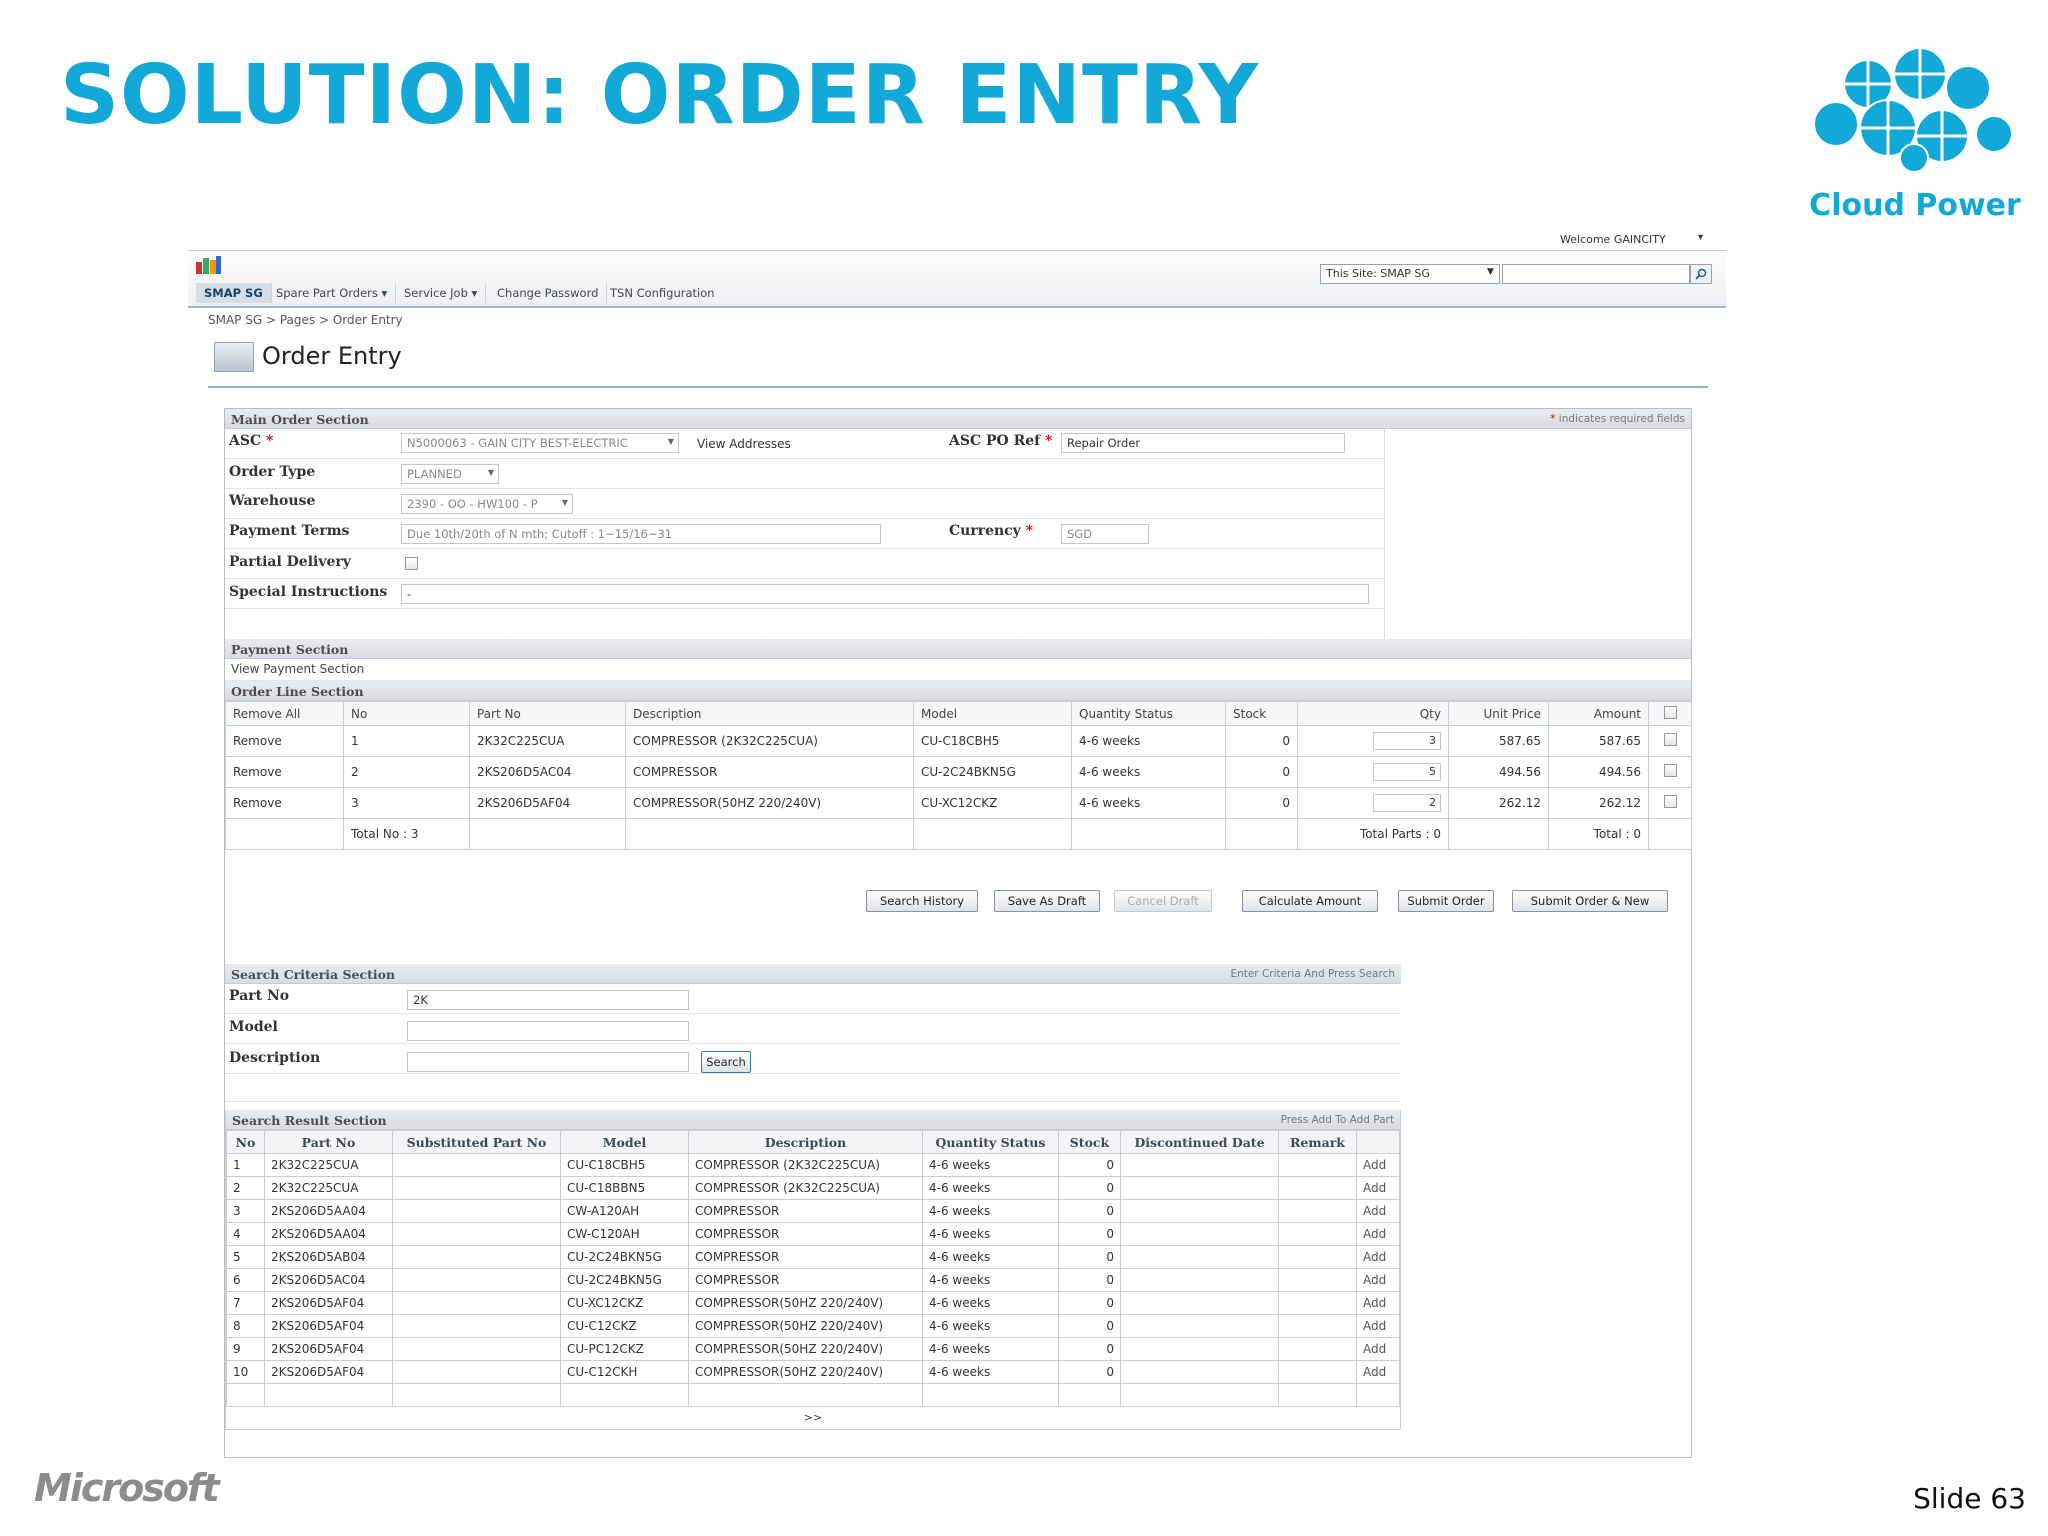 The width and height of the screenshot is (2048, 1536). Describe the element at coordinates (548, 1062) in the screenshot. I see `description-search-input` at that location.